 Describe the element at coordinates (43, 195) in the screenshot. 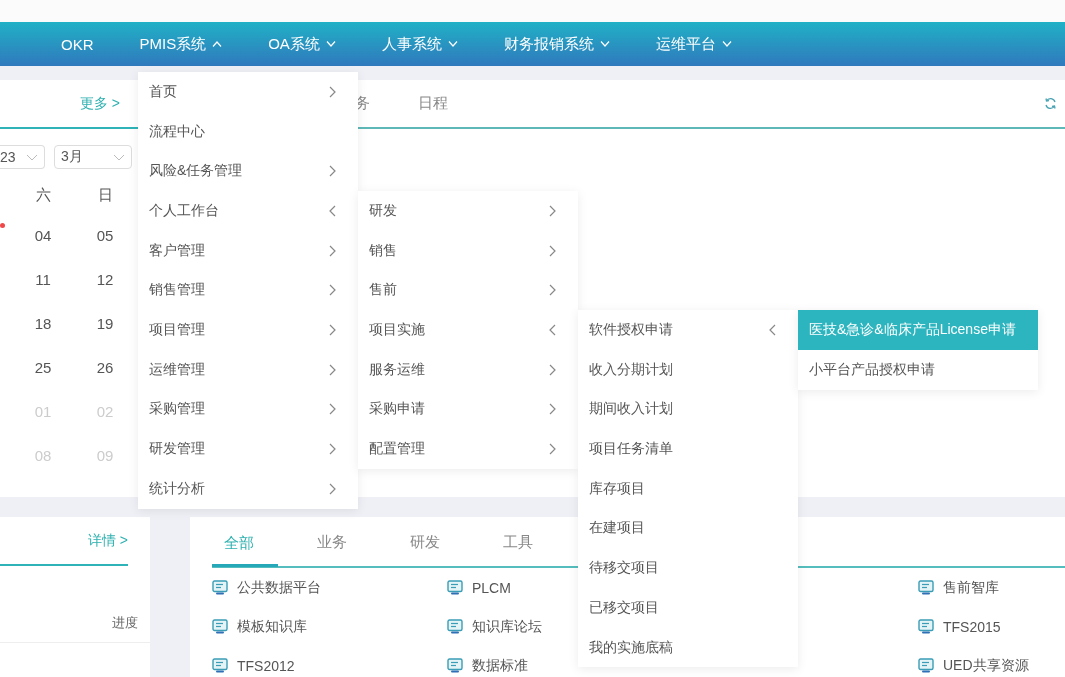

I see `weekday-label: 六` at that location.